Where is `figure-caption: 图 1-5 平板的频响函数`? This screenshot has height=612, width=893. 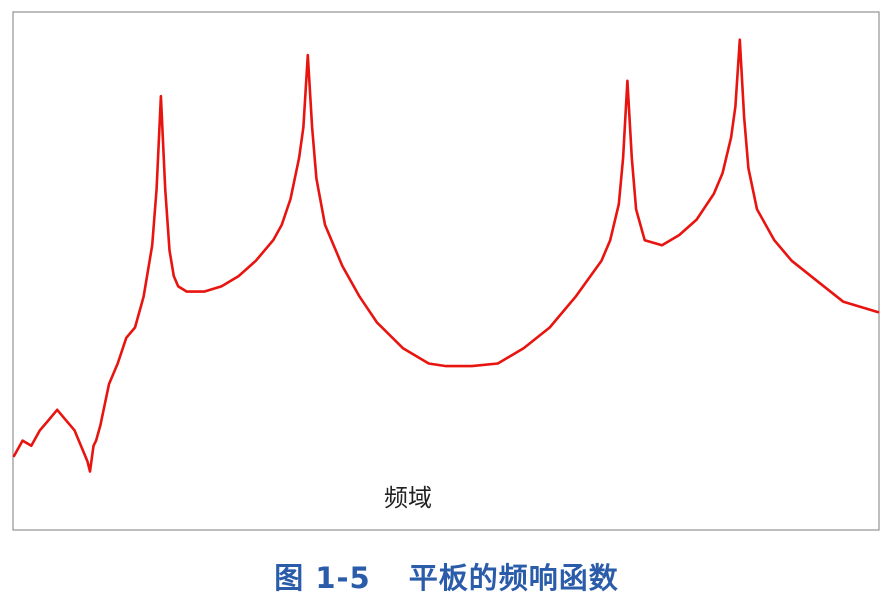 figure-caption: 图 1-5 平板的频响函数 is located at coordinates (446, 576).